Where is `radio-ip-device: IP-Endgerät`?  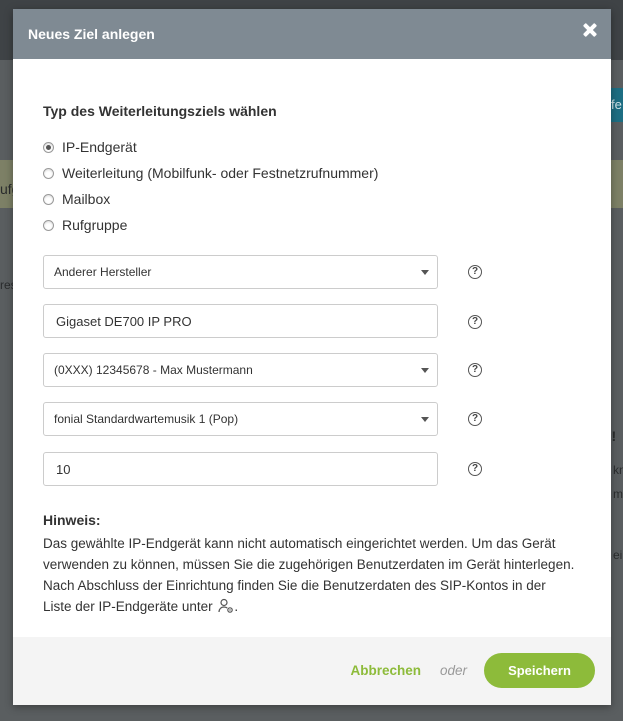
radio-ip-device: IP-Endgerät is located at coordinates (90, 147).